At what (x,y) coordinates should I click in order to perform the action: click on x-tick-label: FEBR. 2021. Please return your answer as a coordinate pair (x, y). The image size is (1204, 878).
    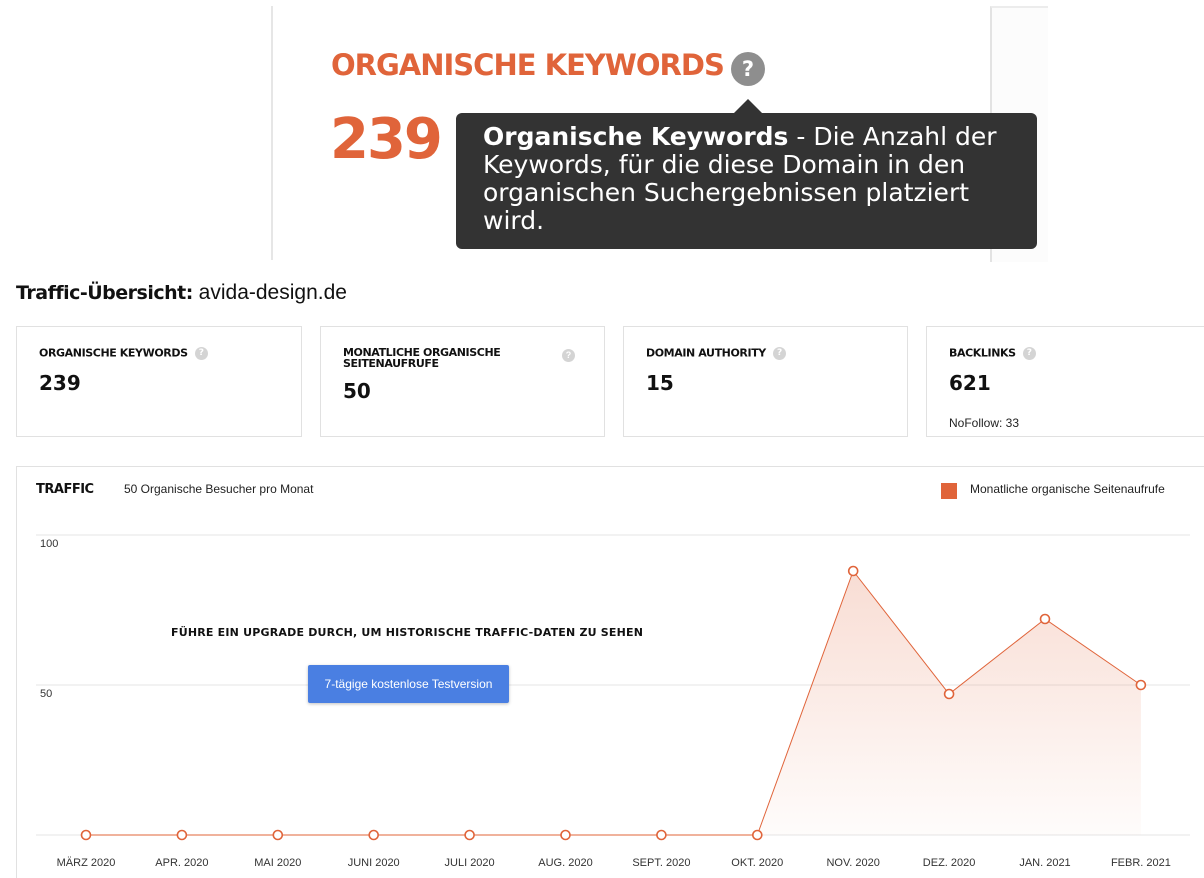
    Looking at the image, I should click on (1141, 863).